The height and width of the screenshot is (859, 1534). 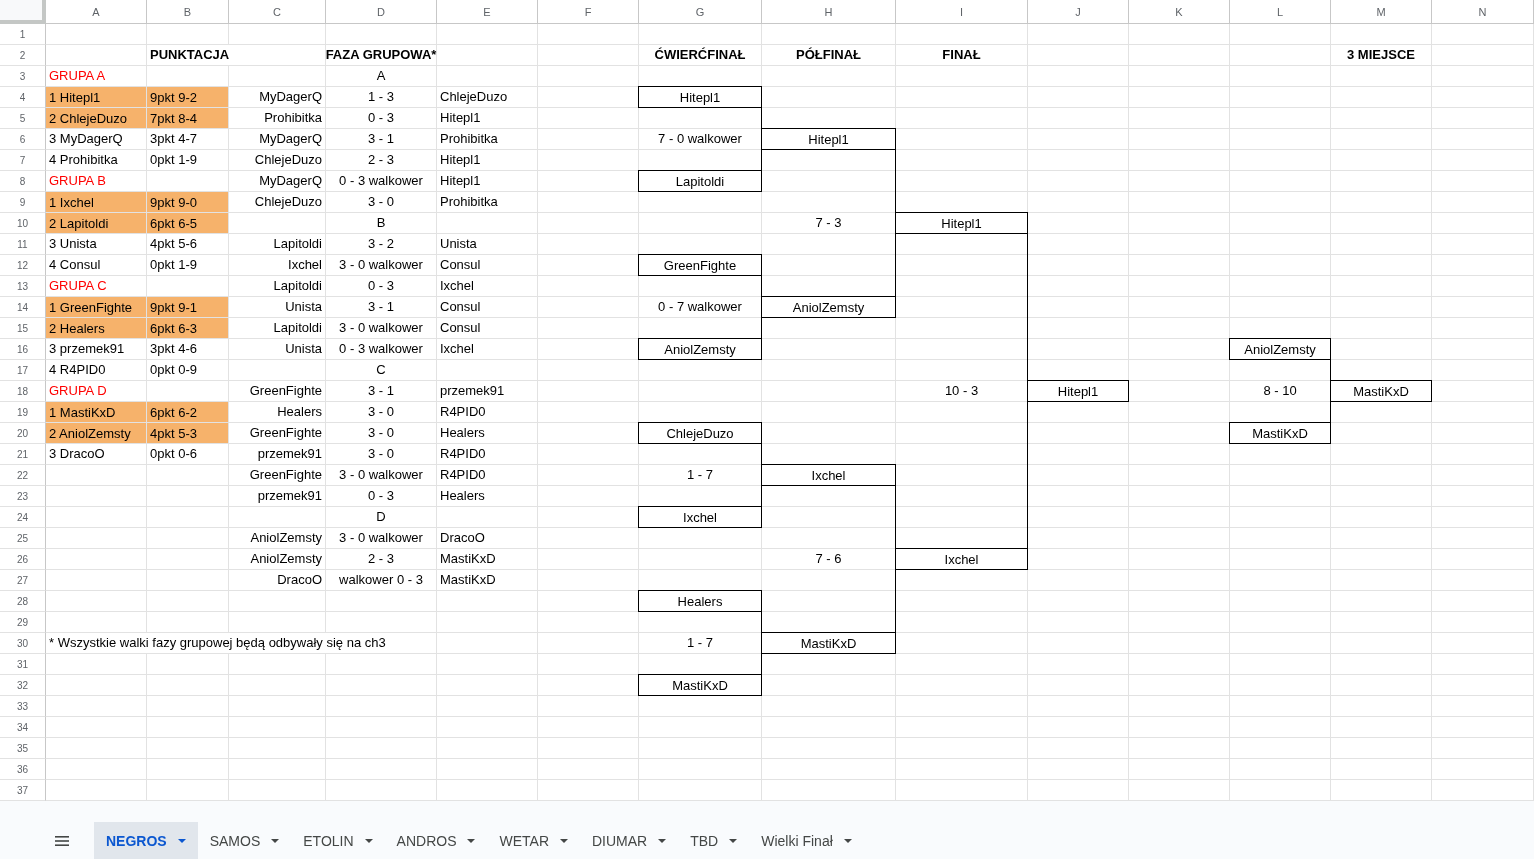 I want to click on highlighted-cell: 2 ChlejeDuzo, so click(x=96, y=118).